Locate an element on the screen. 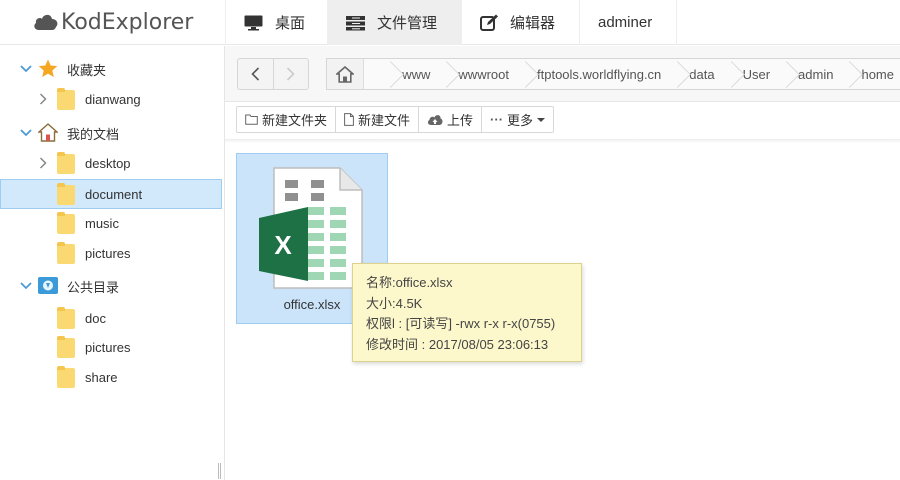 The width and height of the screenshot is (900, 480). forward-button is located at coordinates (290, 74).